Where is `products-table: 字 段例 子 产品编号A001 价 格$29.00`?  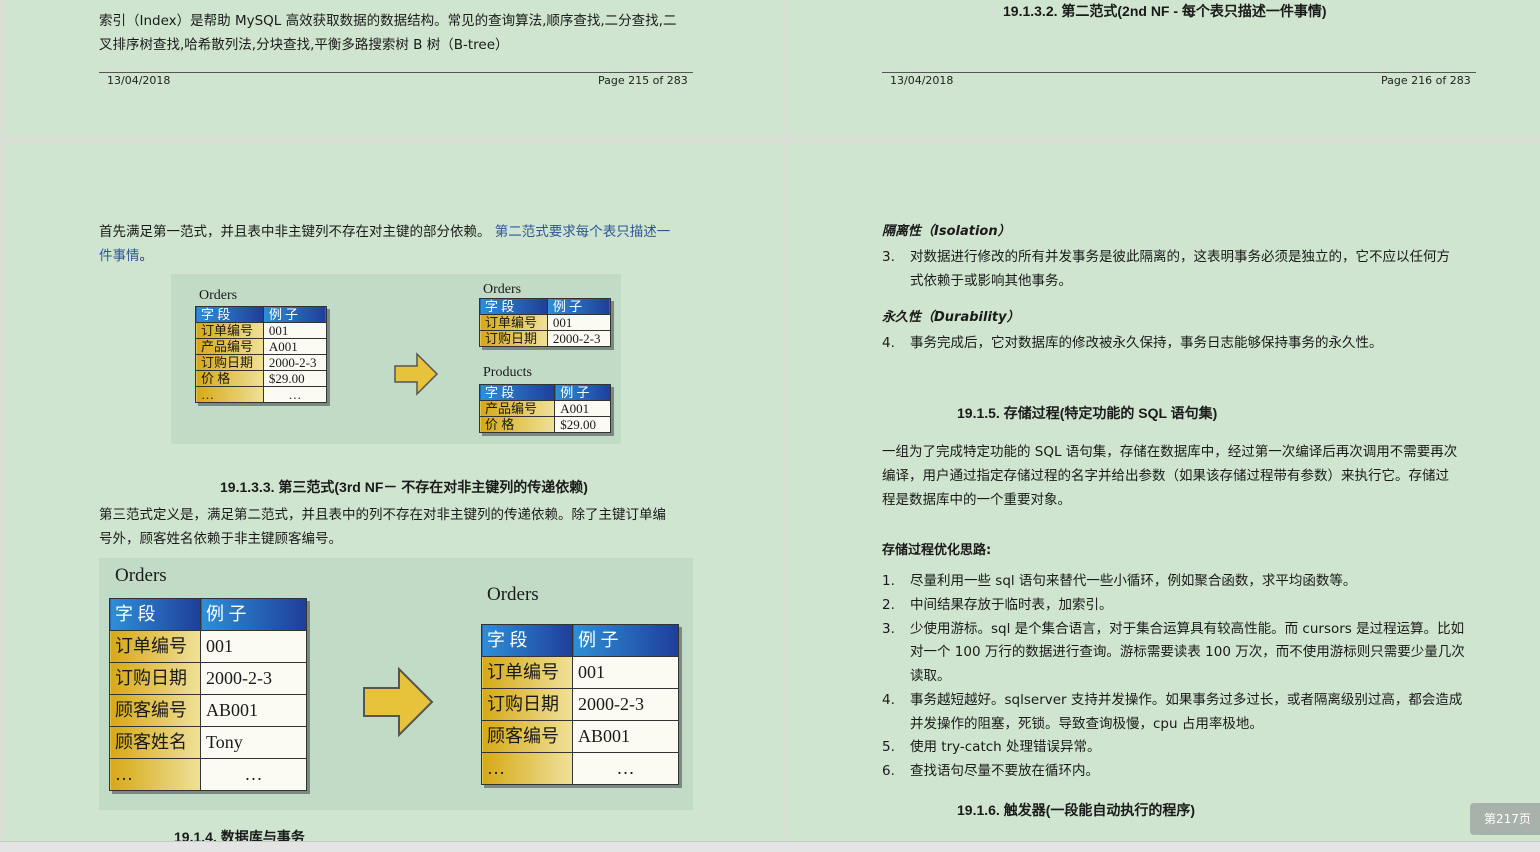
products-table: 字 段例 子 产品编号A001 价 格$29.00 is located at coordinates (545, 408).